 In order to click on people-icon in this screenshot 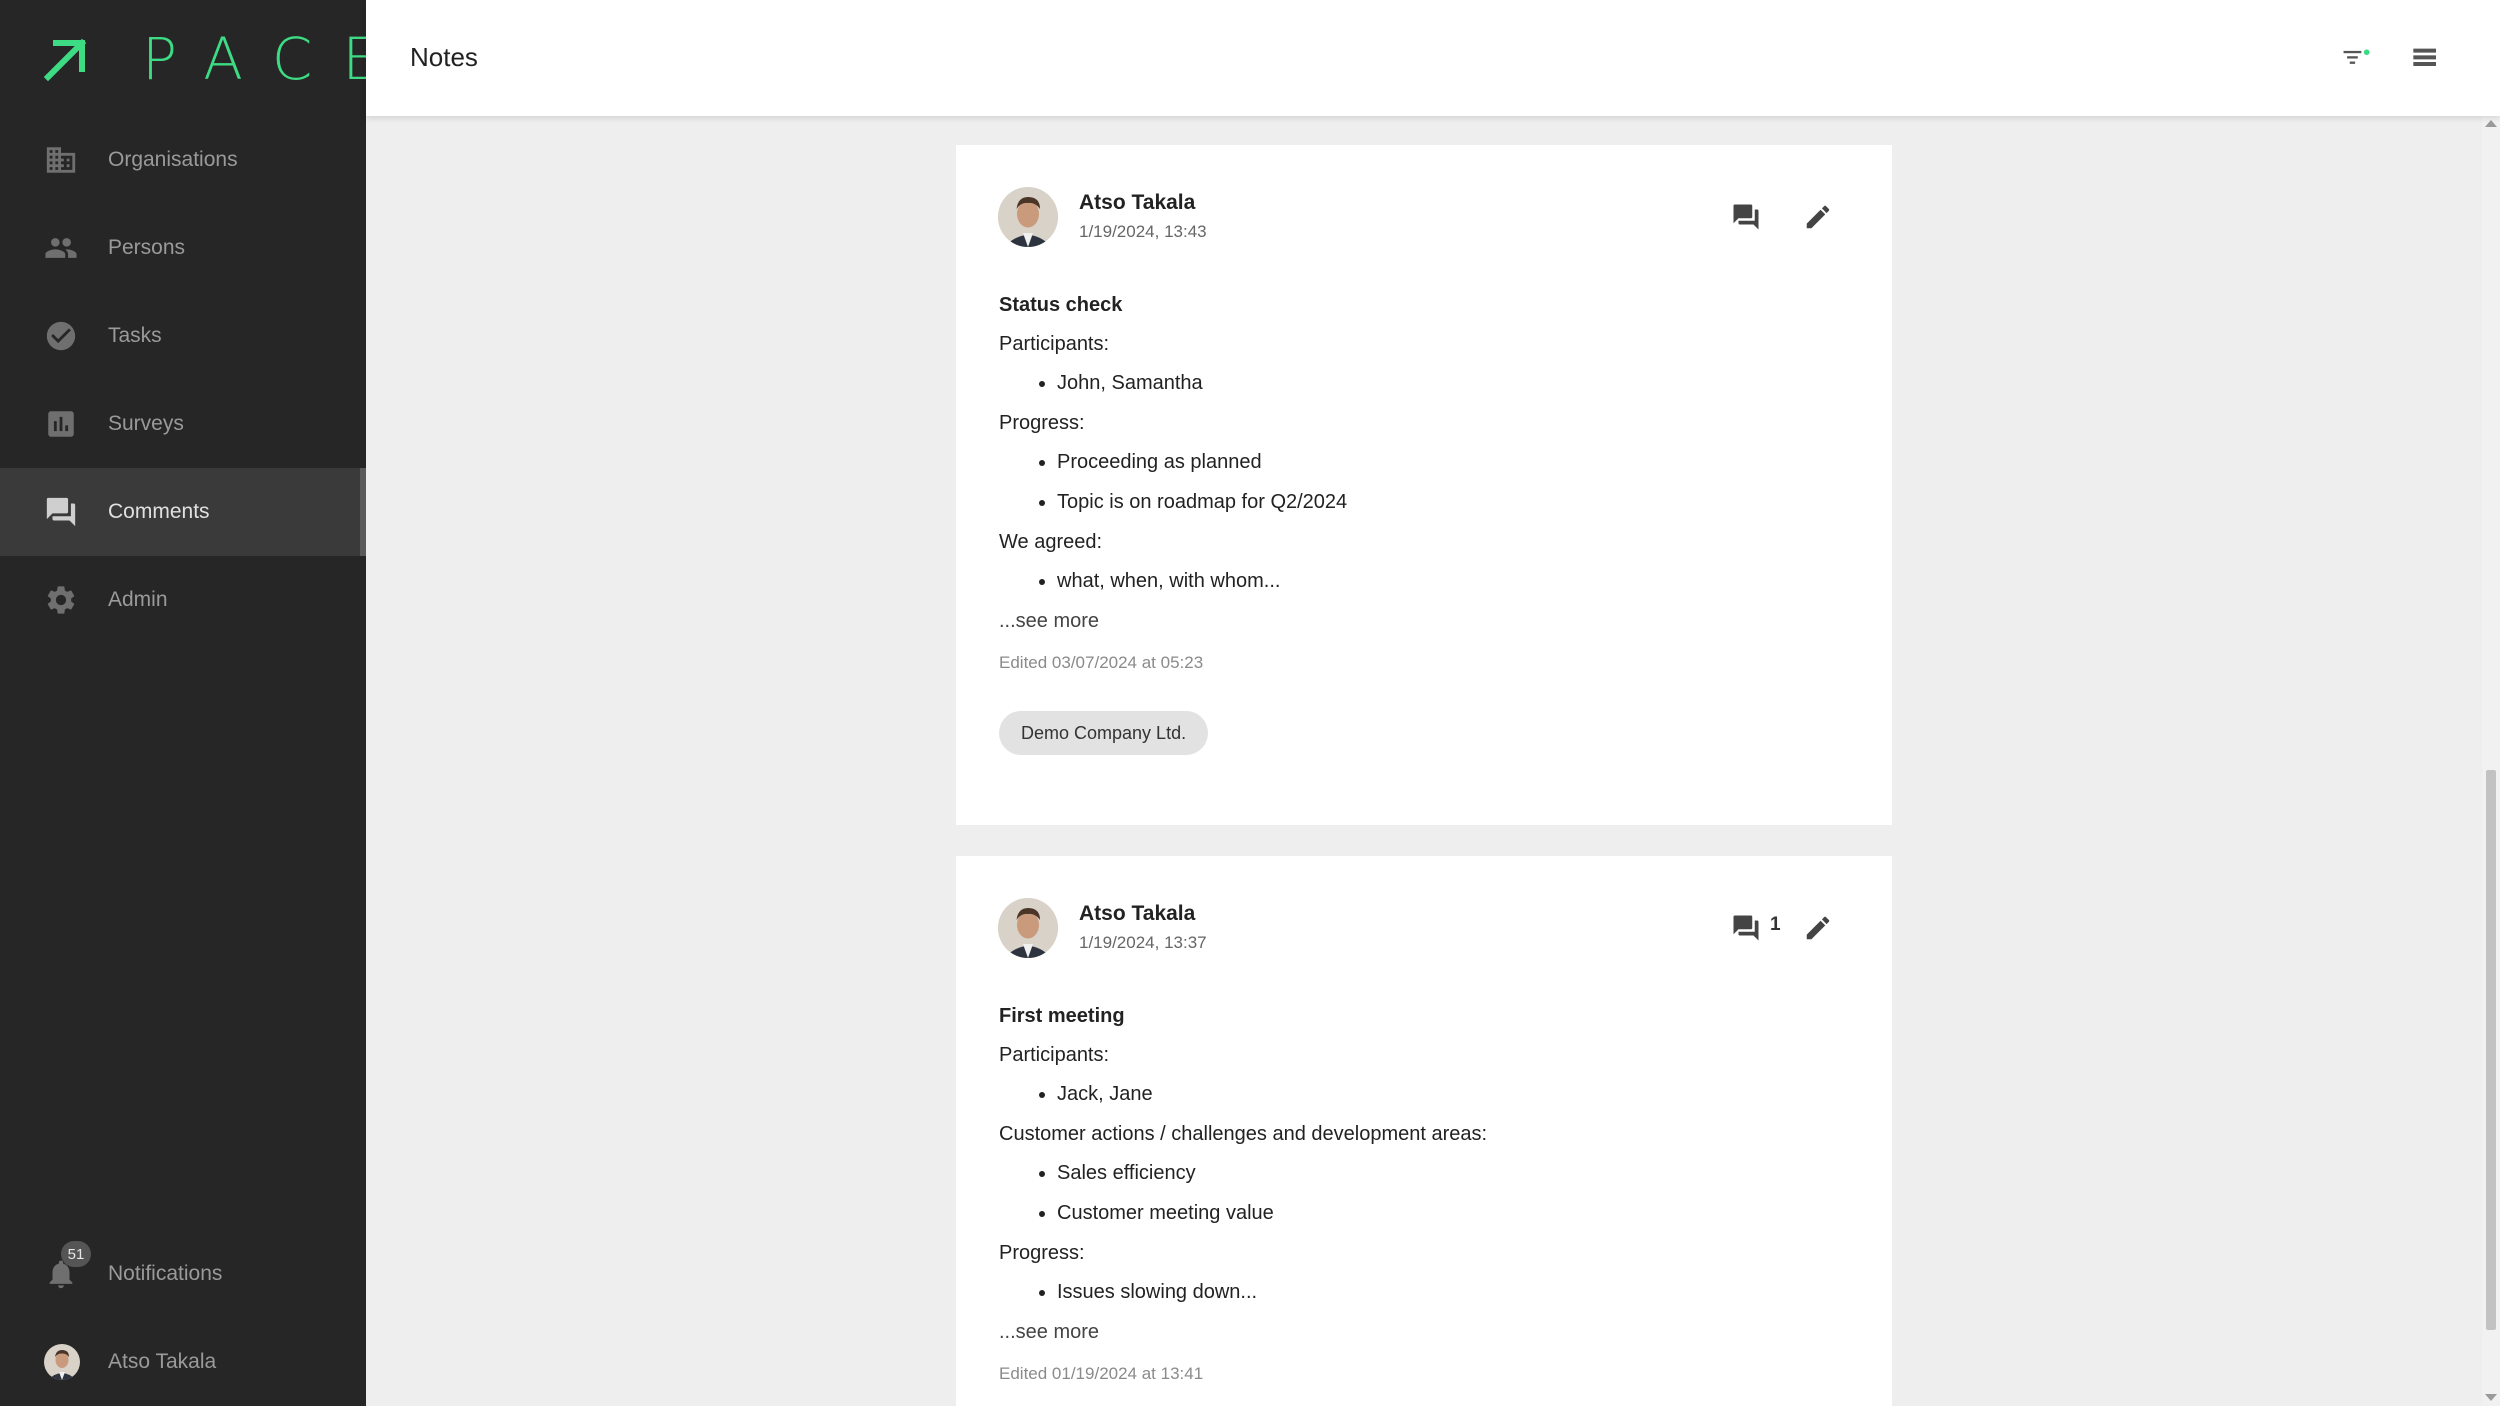, I will do `click(61, 248)`.